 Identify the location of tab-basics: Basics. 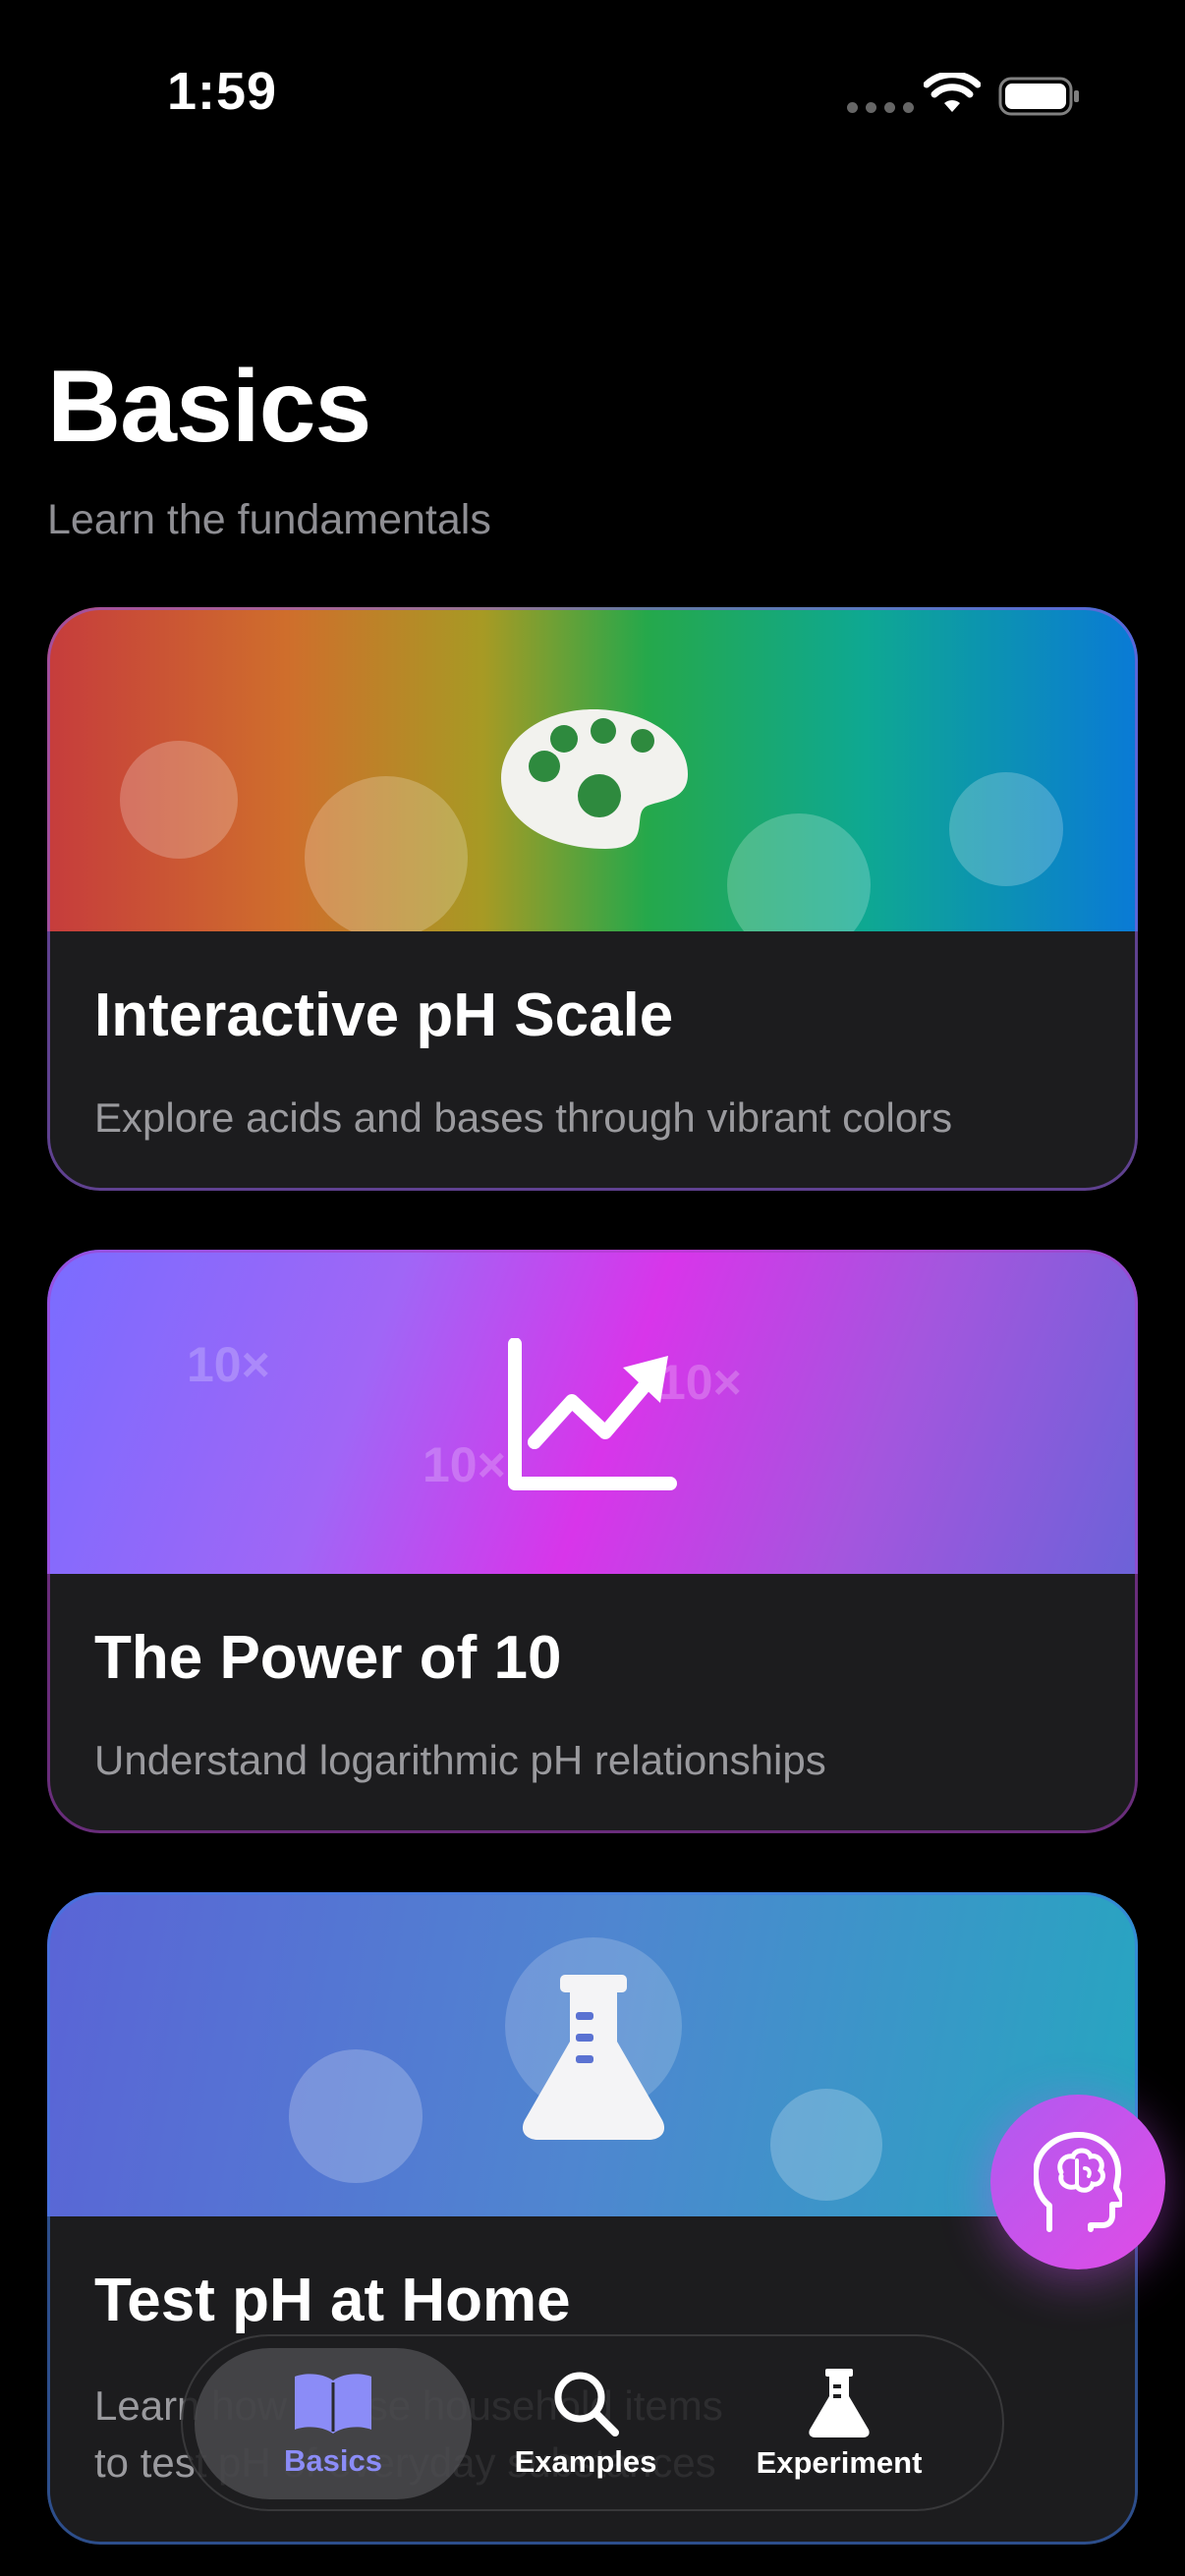
(334, 2424).